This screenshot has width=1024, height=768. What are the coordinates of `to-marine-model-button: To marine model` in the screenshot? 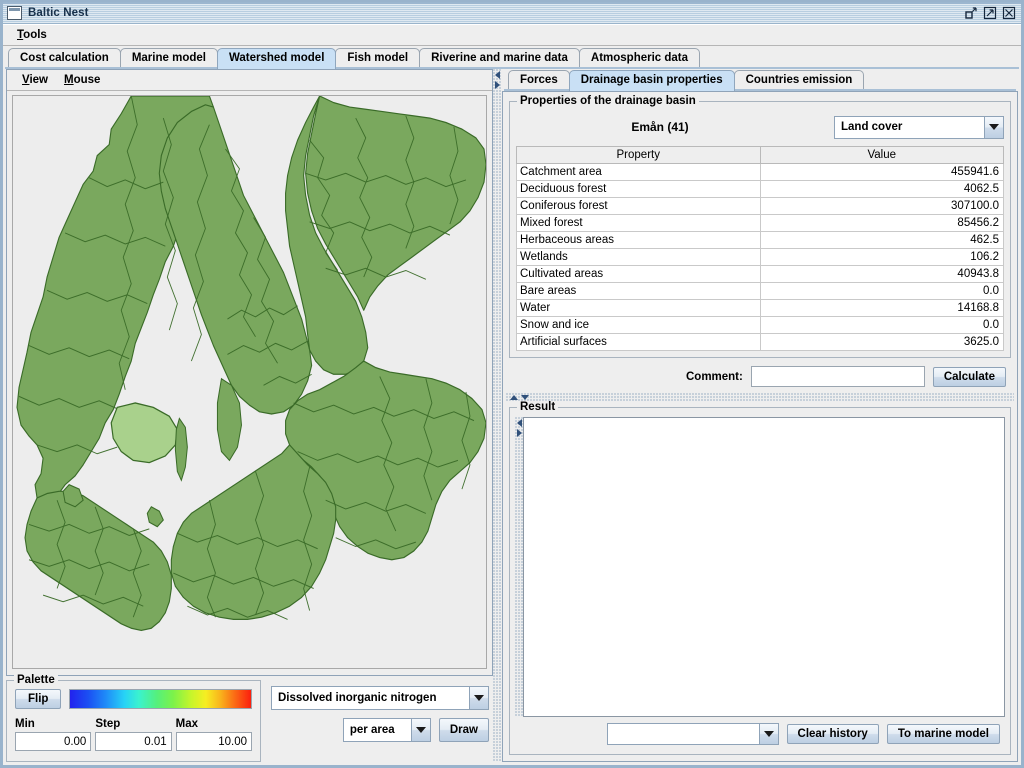 It's located at (943, 734).